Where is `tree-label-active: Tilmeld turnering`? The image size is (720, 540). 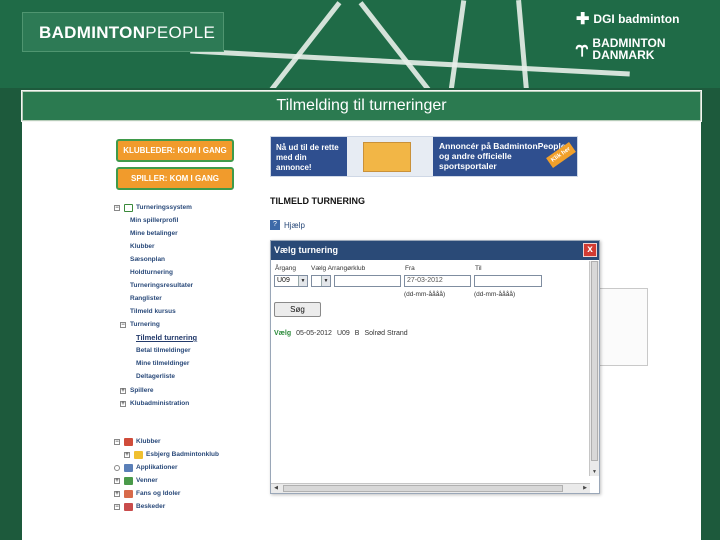 tree-label-active: Tilmeld turnering is located at coordinates (167, 337).